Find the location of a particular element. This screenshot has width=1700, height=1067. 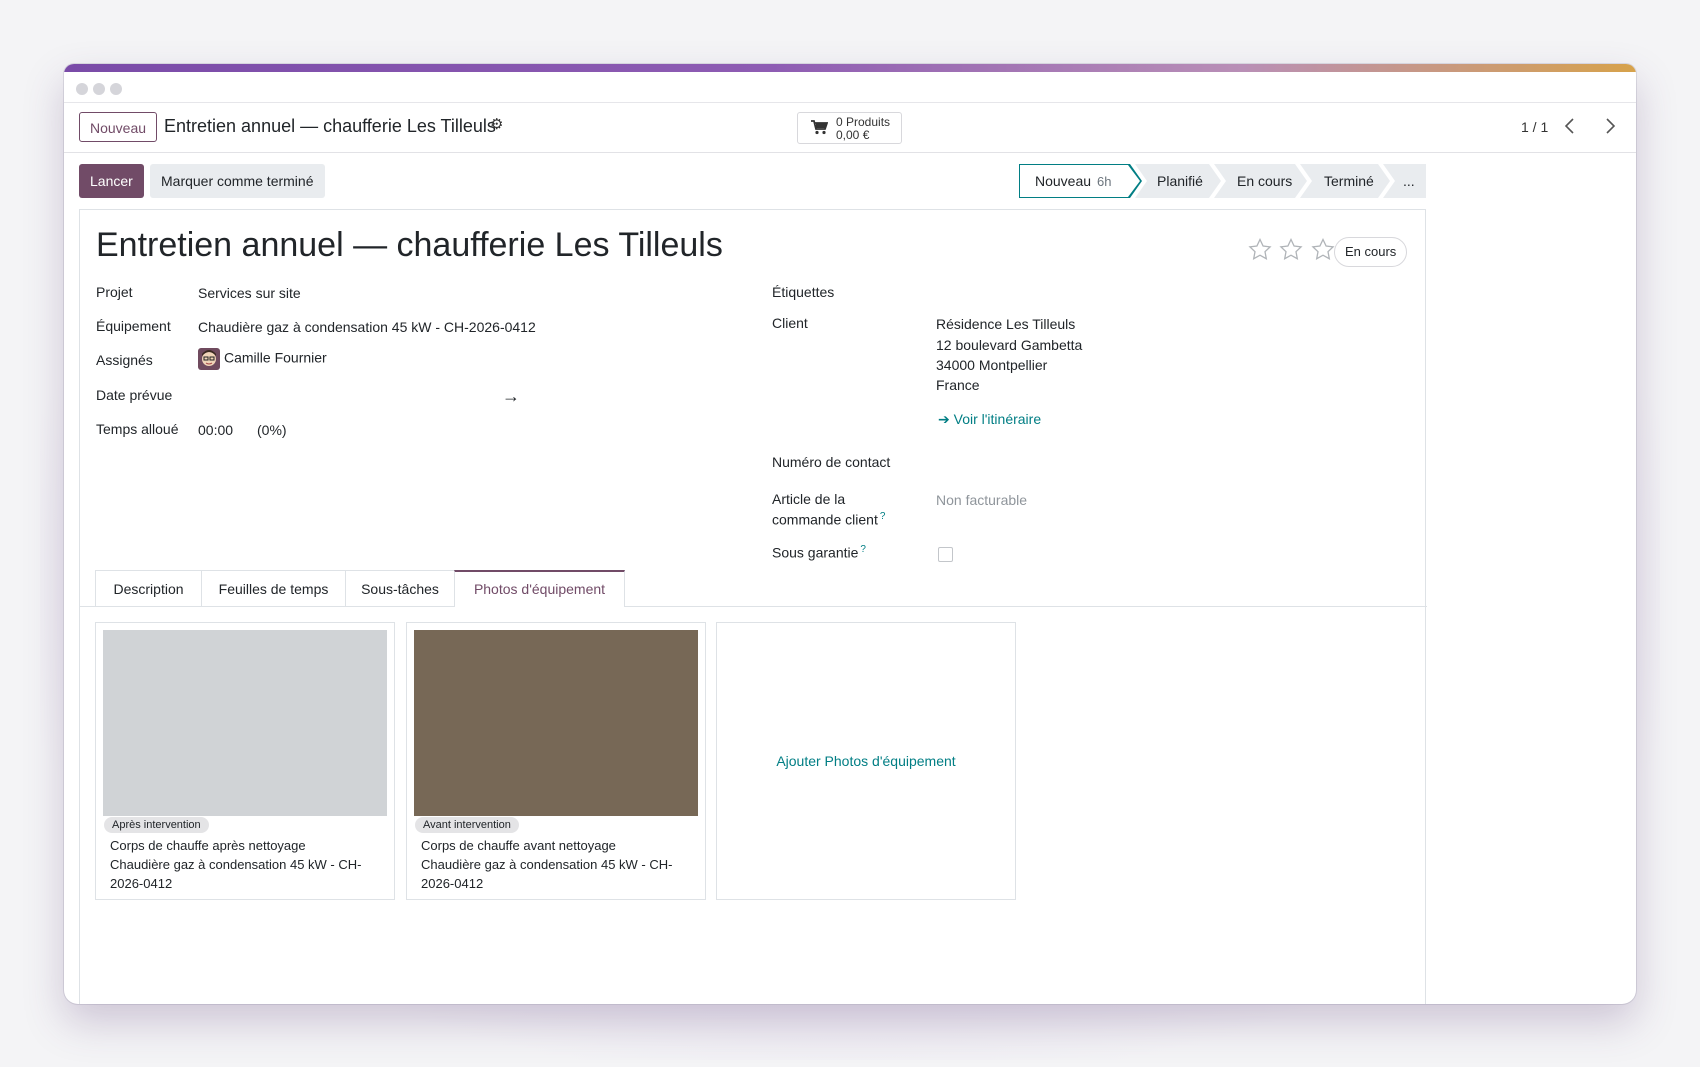

assignees-field: Camille Fournier is located at coordinates (262, 359).